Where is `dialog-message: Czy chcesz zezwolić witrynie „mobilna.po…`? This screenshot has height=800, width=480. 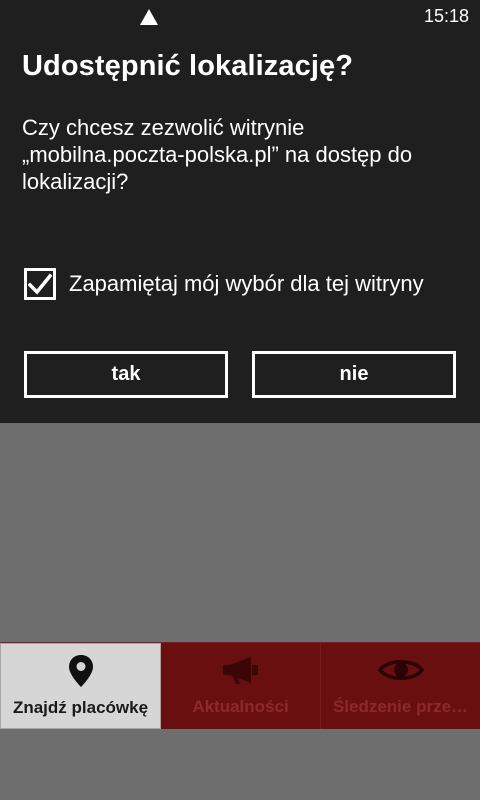
dialog-message: Czy chcesz zezwolić witrynie „mobilna.po… is located at coordinates (217, 154).